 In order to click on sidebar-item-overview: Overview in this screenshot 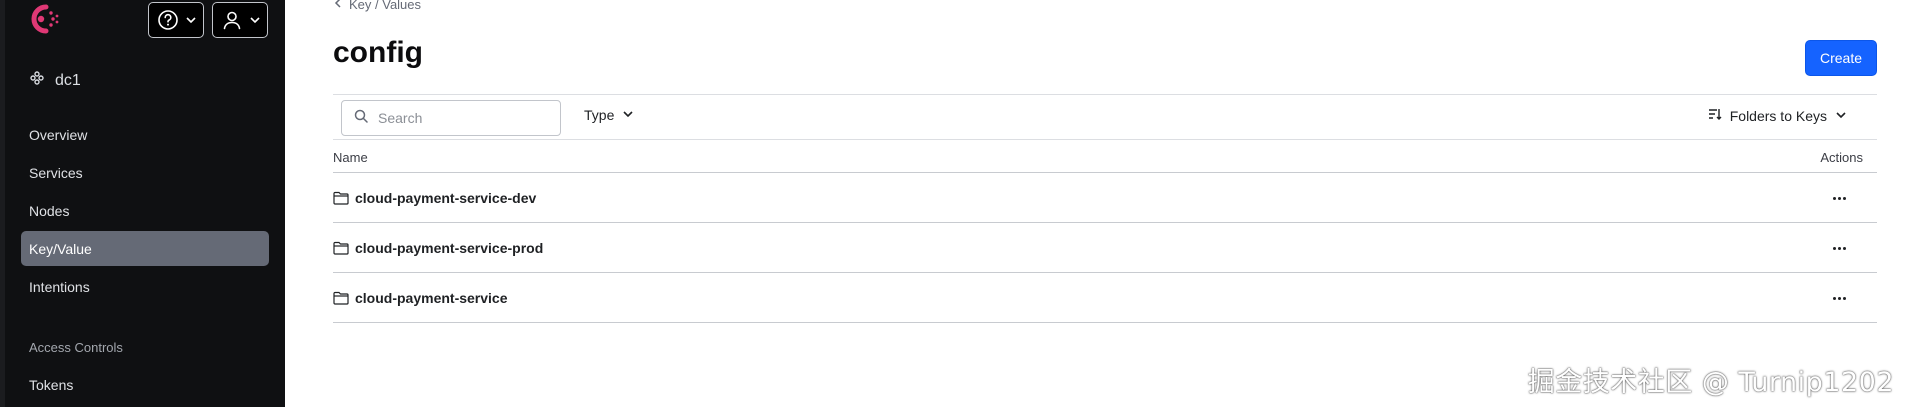, I will do `click(145, 134)`.